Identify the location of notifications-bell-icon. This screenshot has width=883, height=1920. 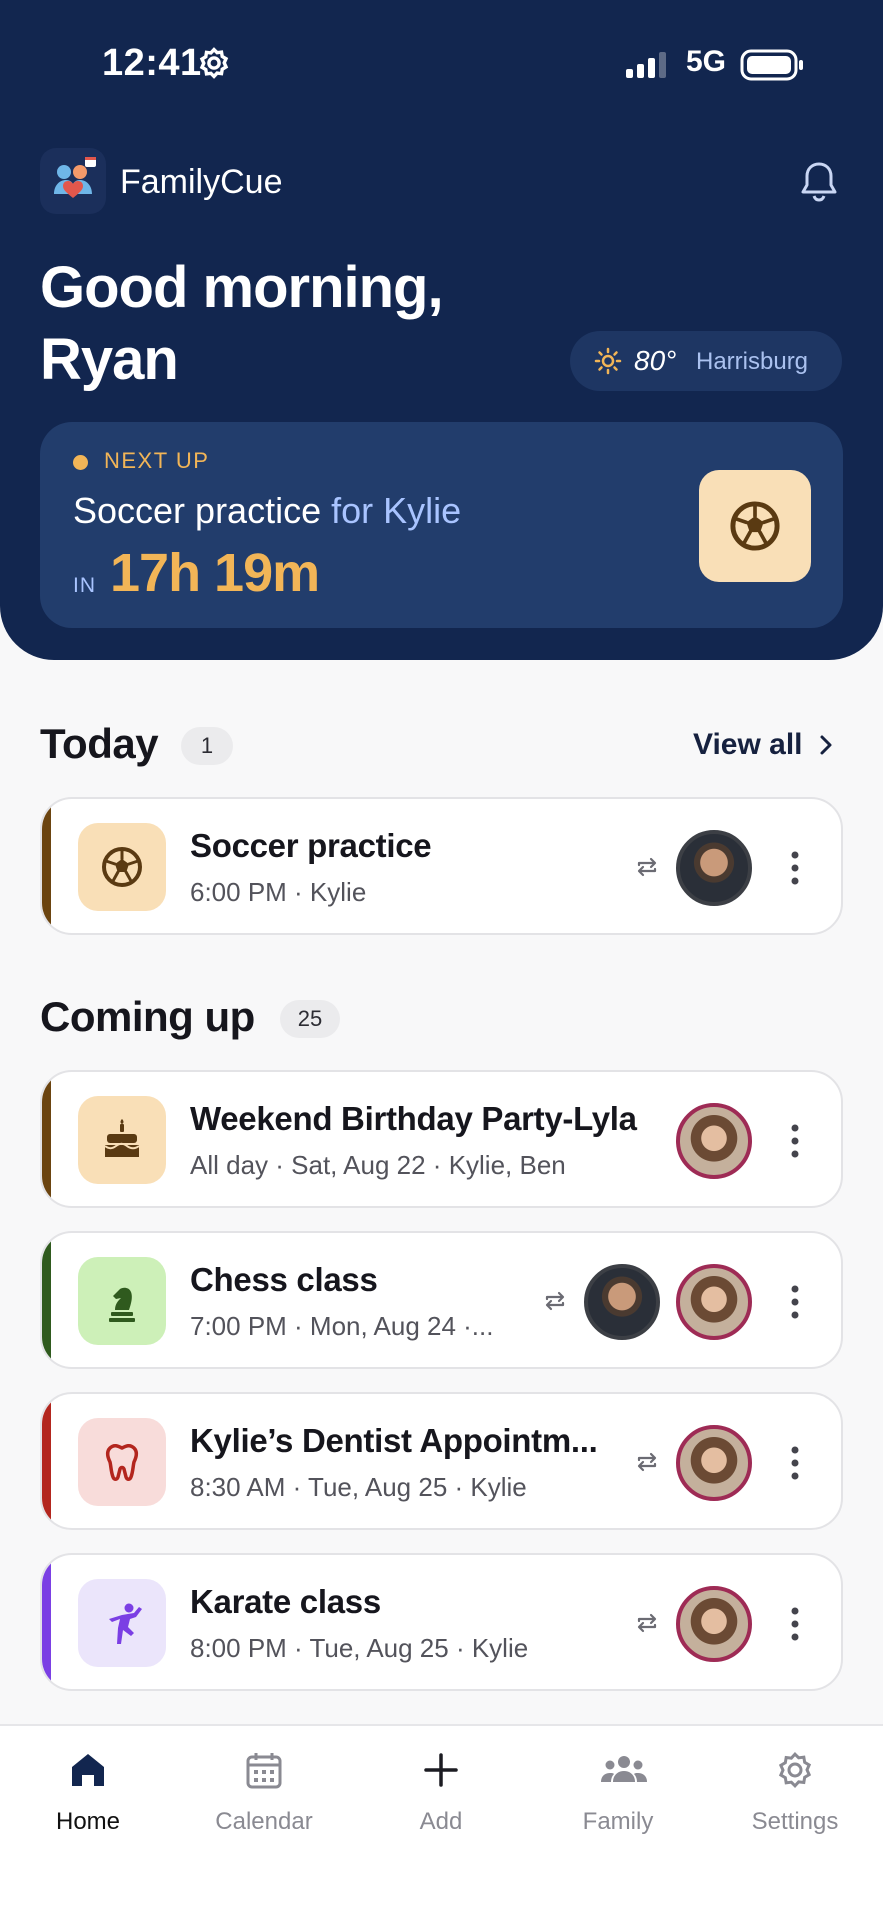
(819, 182).